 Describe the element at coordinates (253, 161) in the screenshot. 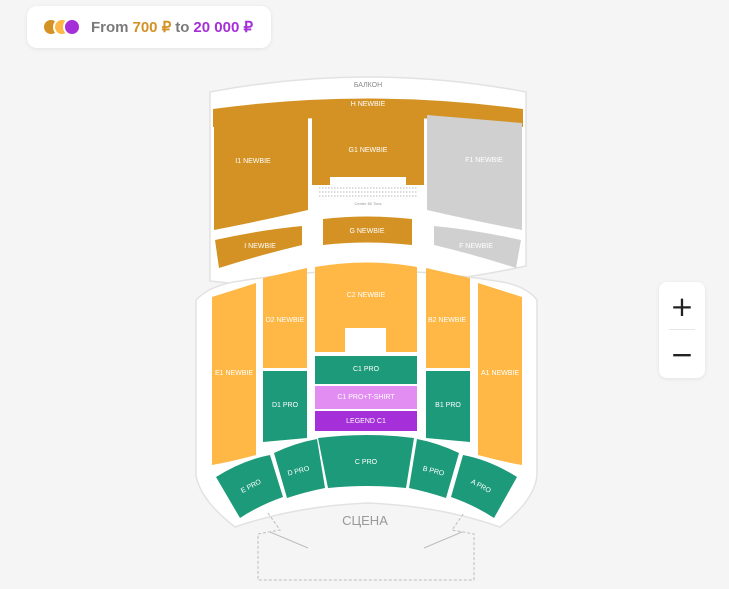

I see `section-label-i1-newbie: I1 NEWBIE` at that location.